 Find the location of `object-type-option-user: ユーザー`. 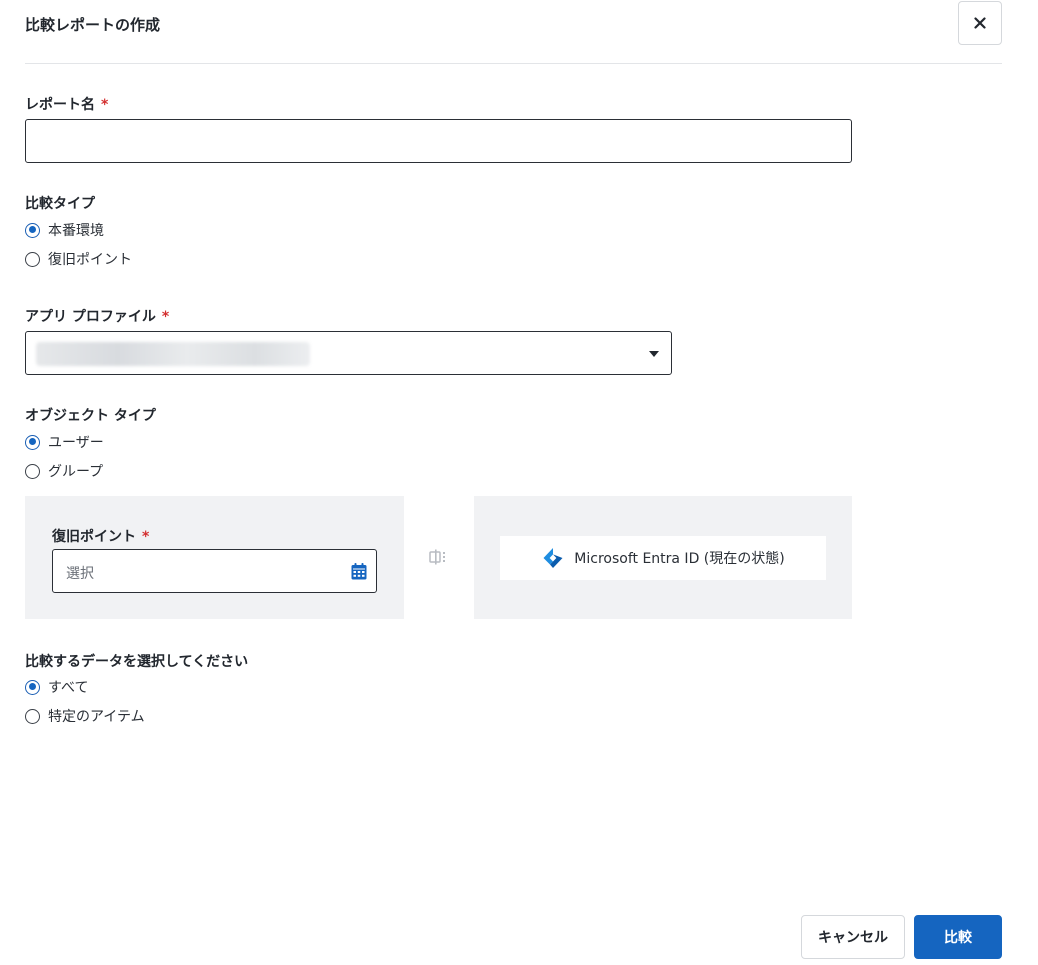

object-type-option-user: ユーザー is located at coordinates (64, 442).